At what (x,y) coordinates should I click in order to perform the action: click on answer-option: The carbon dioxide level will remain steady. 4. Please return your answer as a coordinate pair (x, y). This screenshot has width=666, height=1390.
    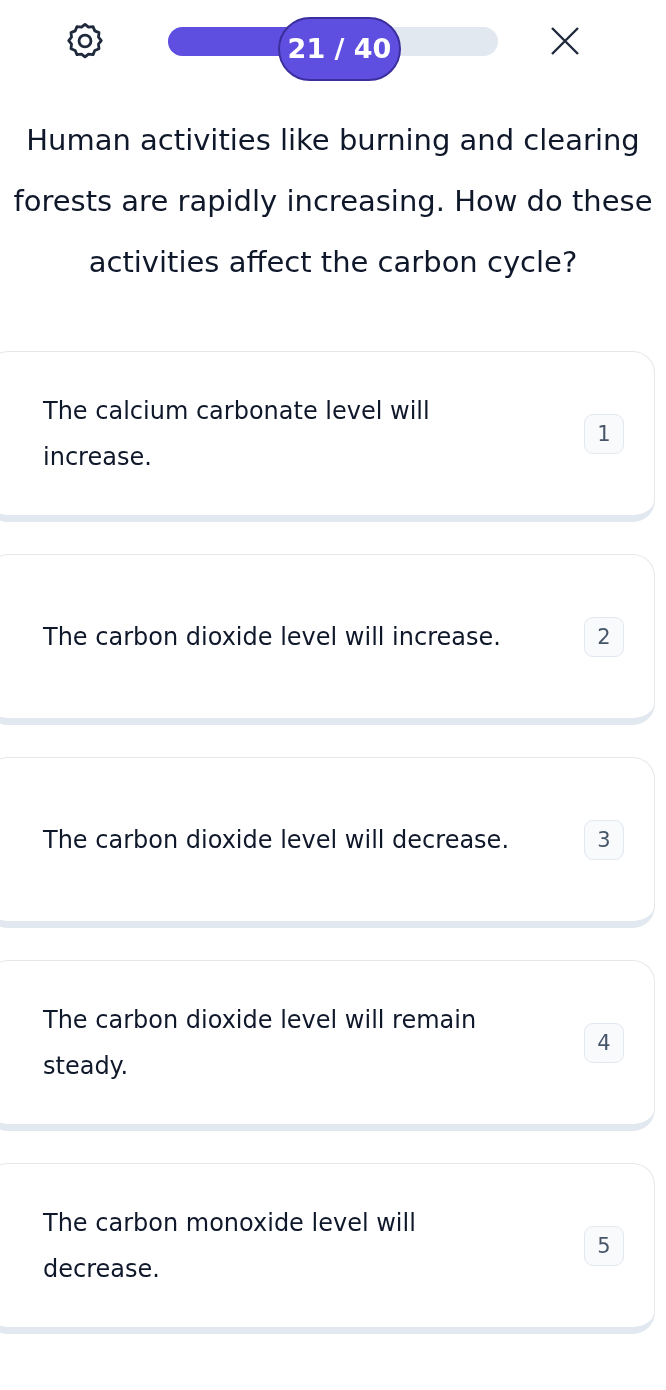
    Looking at the image, I should click on (327, 1045).